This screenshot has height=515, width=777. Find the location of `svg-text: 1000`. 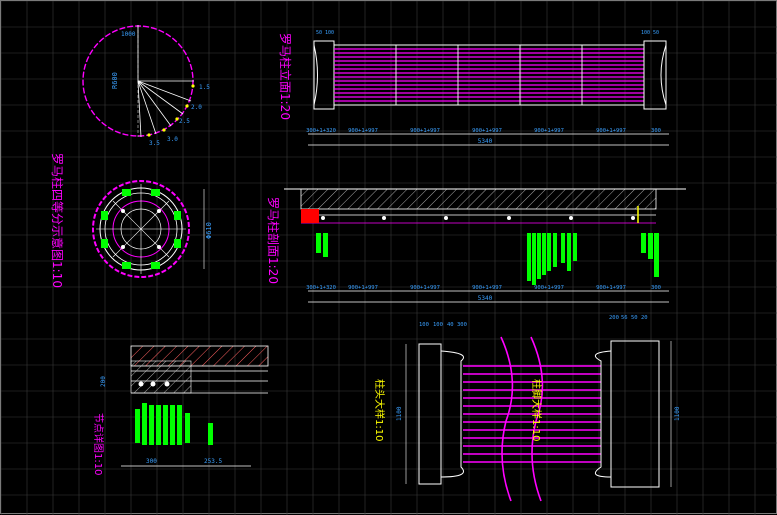

svg-text: 1000 is located at coordinates (128, 34).